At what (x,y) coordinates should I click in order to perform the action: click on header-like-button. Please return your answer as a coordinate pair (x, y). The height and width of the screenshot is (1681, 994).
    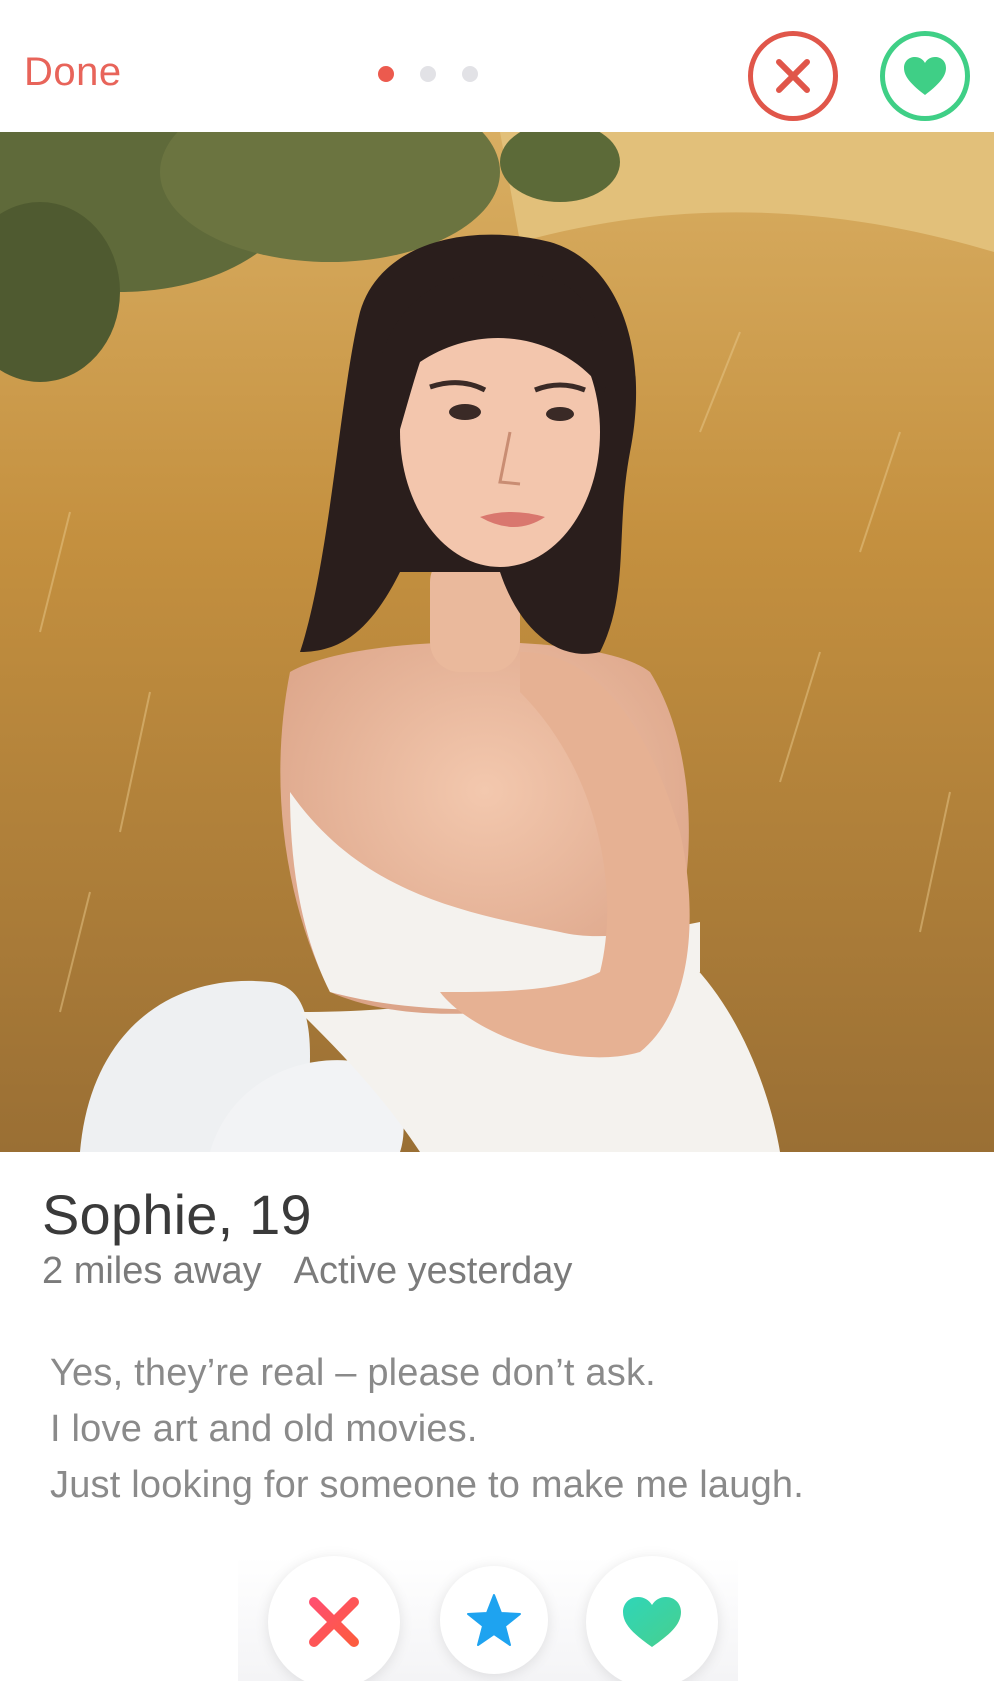
    Looking at the image, I should click on (925, 76).